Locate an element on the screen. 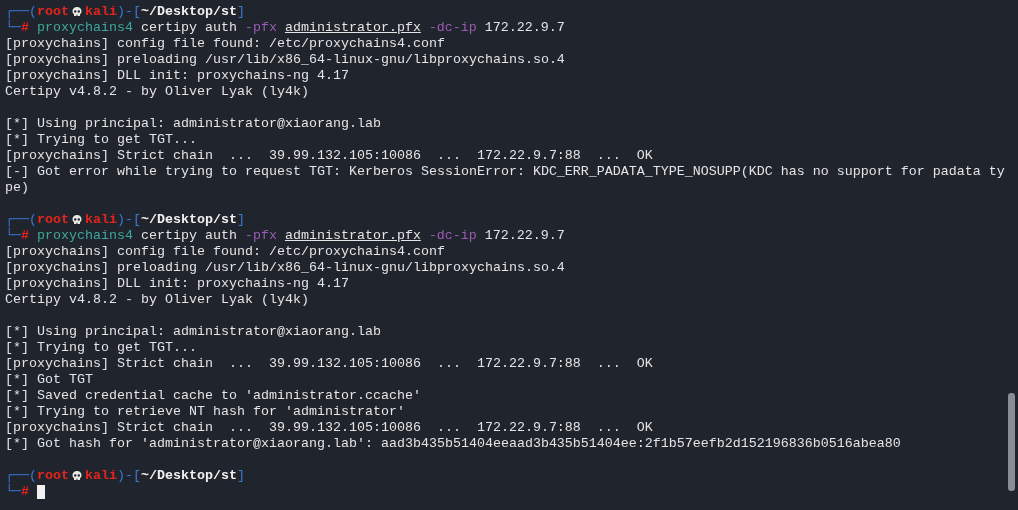 This screenshot has width=1018, height=510. output-line: [*] Trying to retrieve NT hash for 'administrator' is located at coordinates (205, 412).